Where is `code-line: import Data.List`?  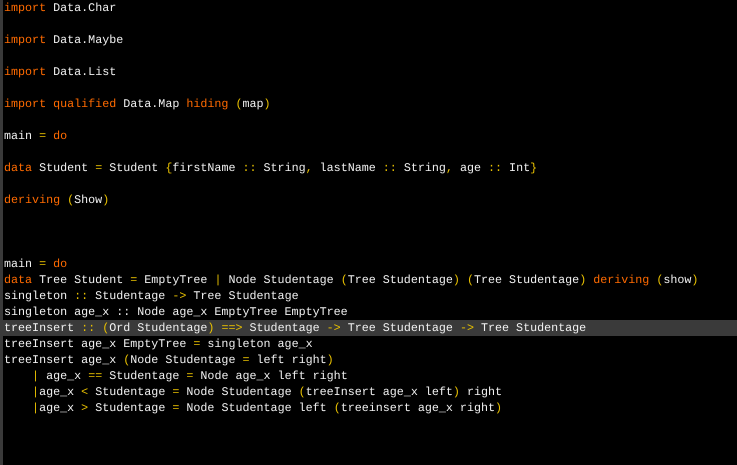 code-line: import Data.List is located at coordinates (60, 72).